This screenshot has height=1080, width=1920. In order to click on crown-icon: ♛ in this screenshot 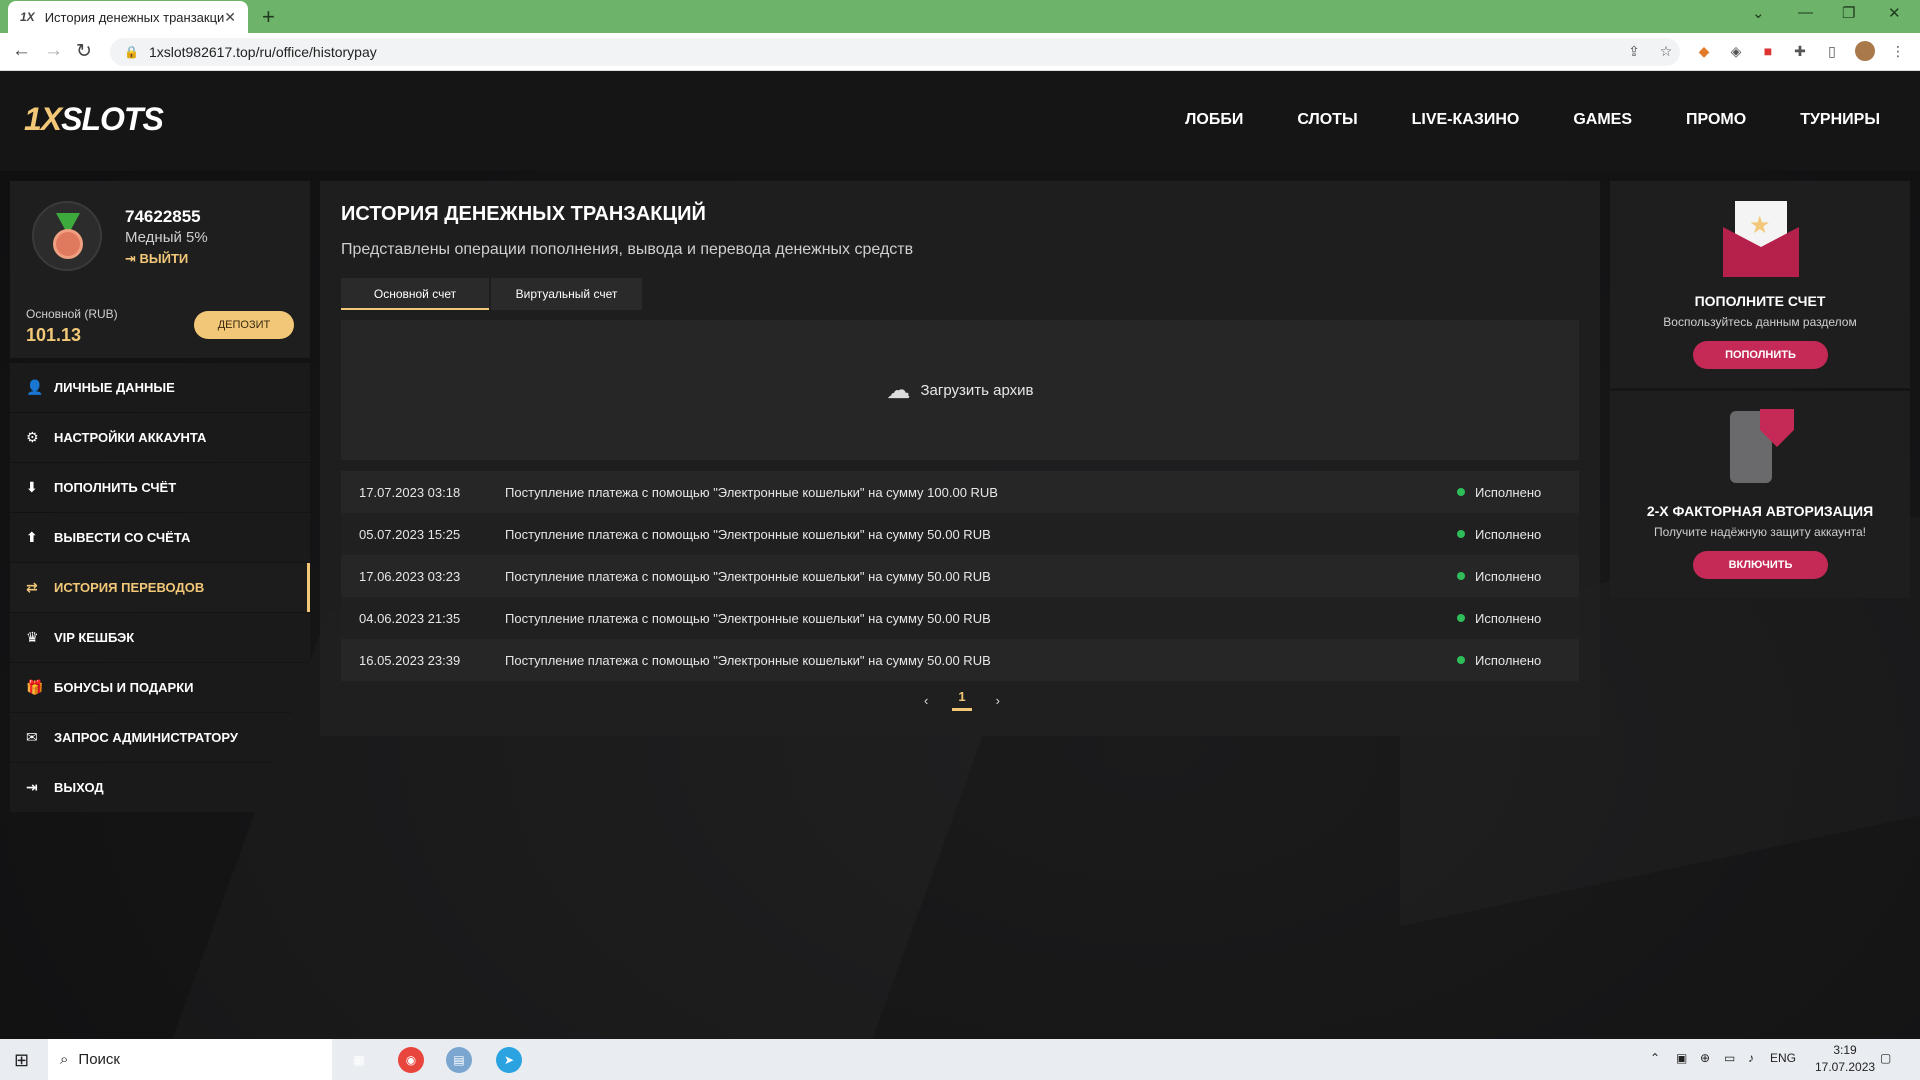, I will do `click(32, 637)`.